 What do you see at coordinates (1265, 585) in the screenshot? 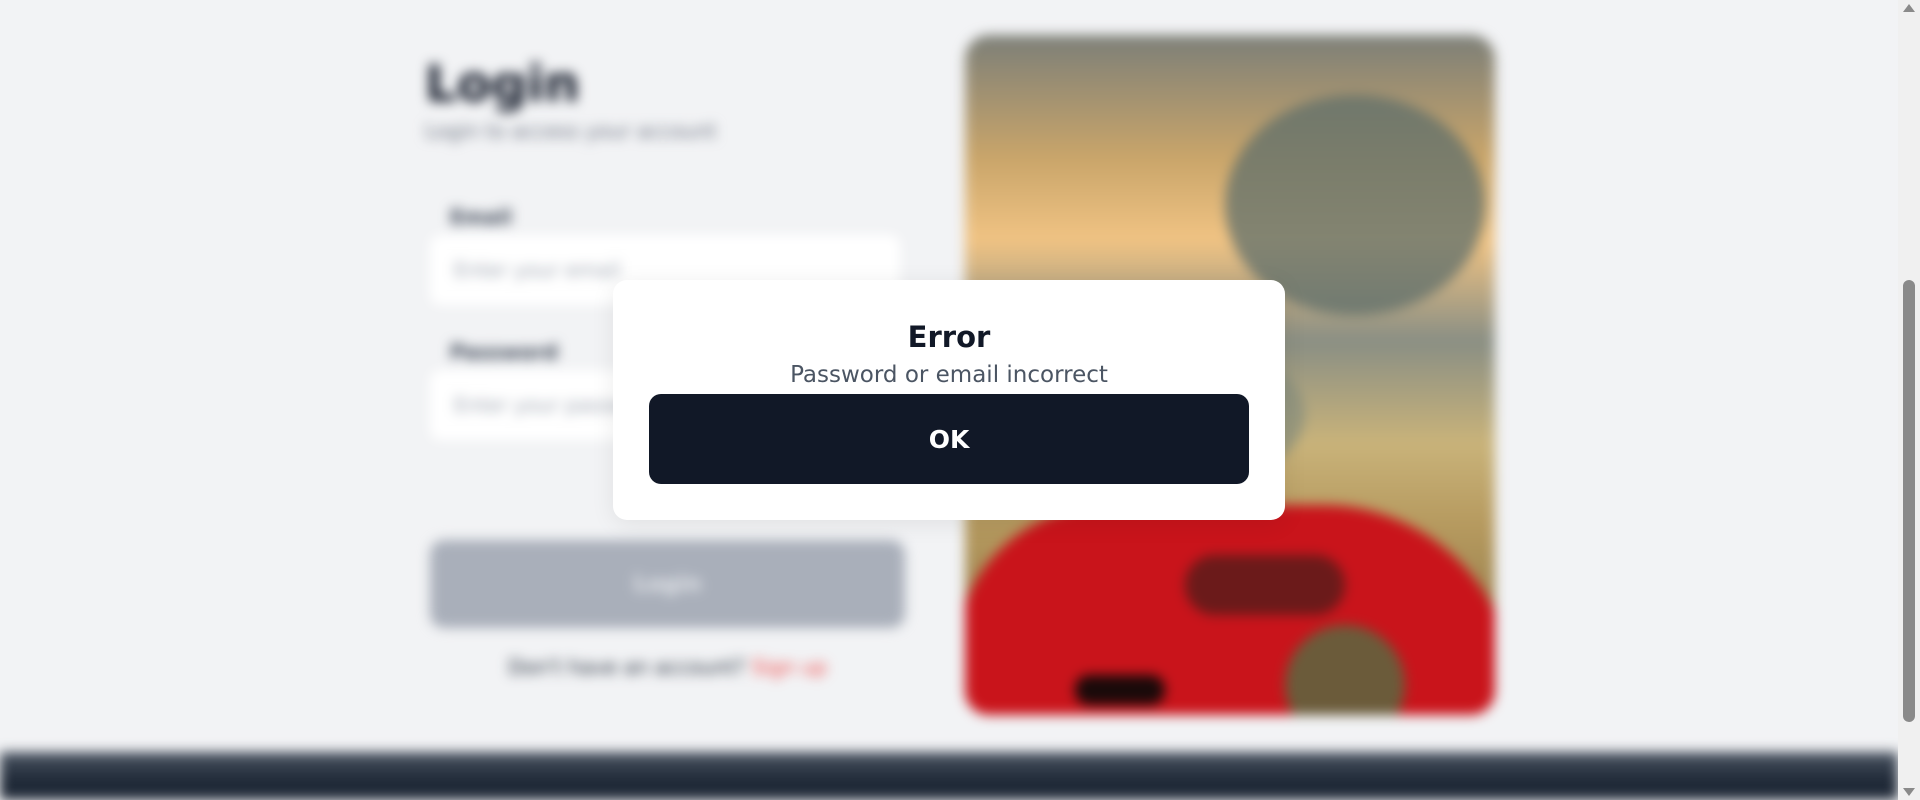
I see `hero-car-window` at bounding box center [1265, 585].